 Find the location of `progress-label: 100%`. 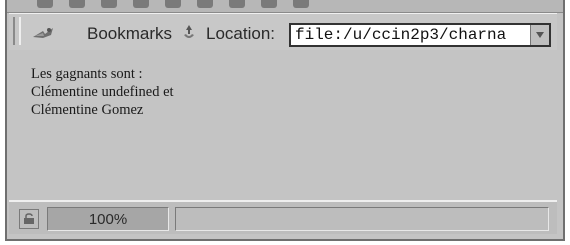

progress-label: 100% is located at coordinates (108, 219).